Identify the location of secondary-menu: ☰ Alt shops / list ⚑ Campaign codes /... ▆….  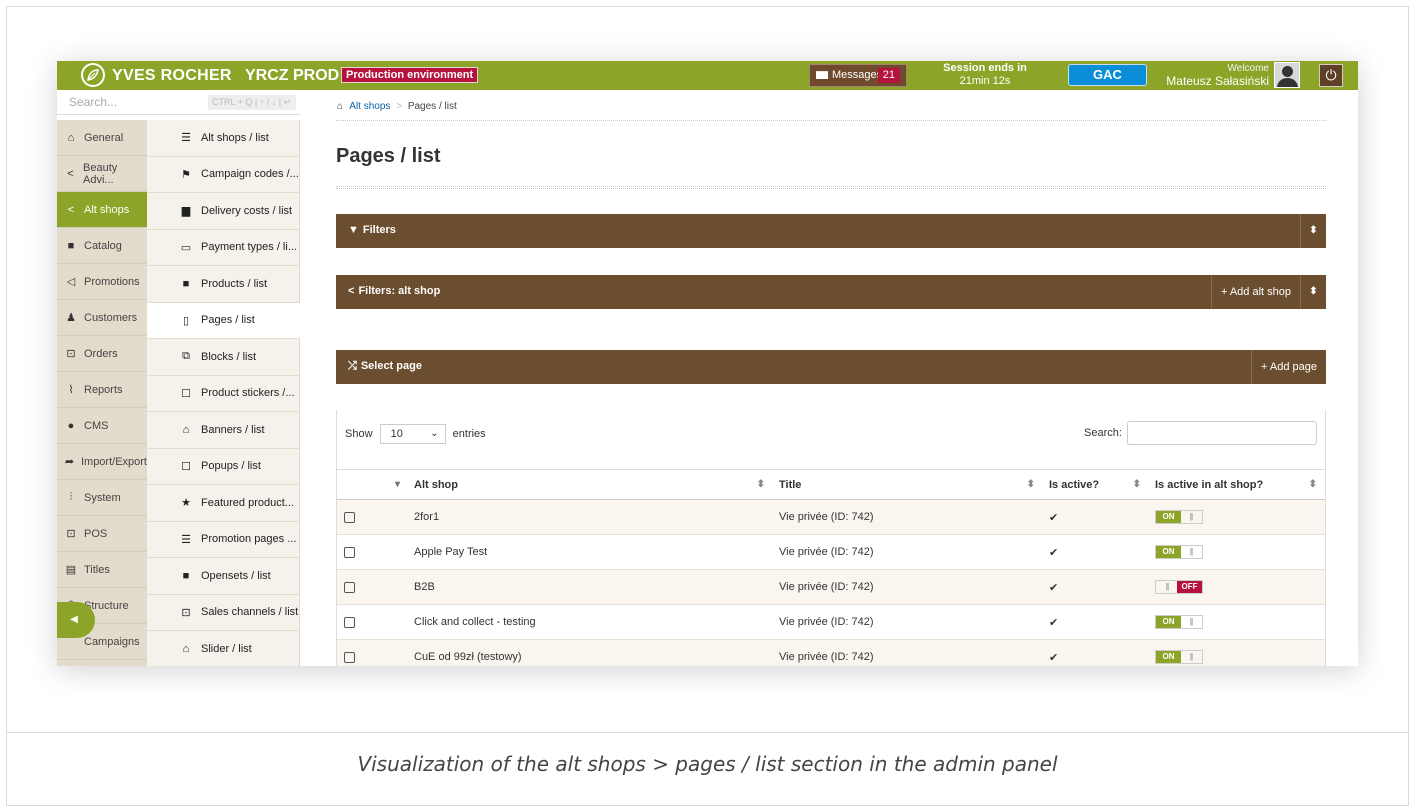
(223, 393).